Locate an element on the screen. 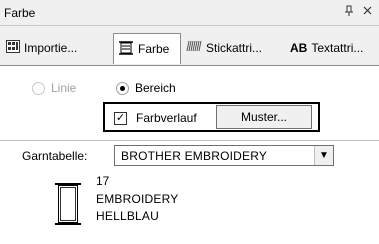 The width and height of the screenshot is (379, 244). chevron-down-icon: ▼ is located at coordinates (323, 155).